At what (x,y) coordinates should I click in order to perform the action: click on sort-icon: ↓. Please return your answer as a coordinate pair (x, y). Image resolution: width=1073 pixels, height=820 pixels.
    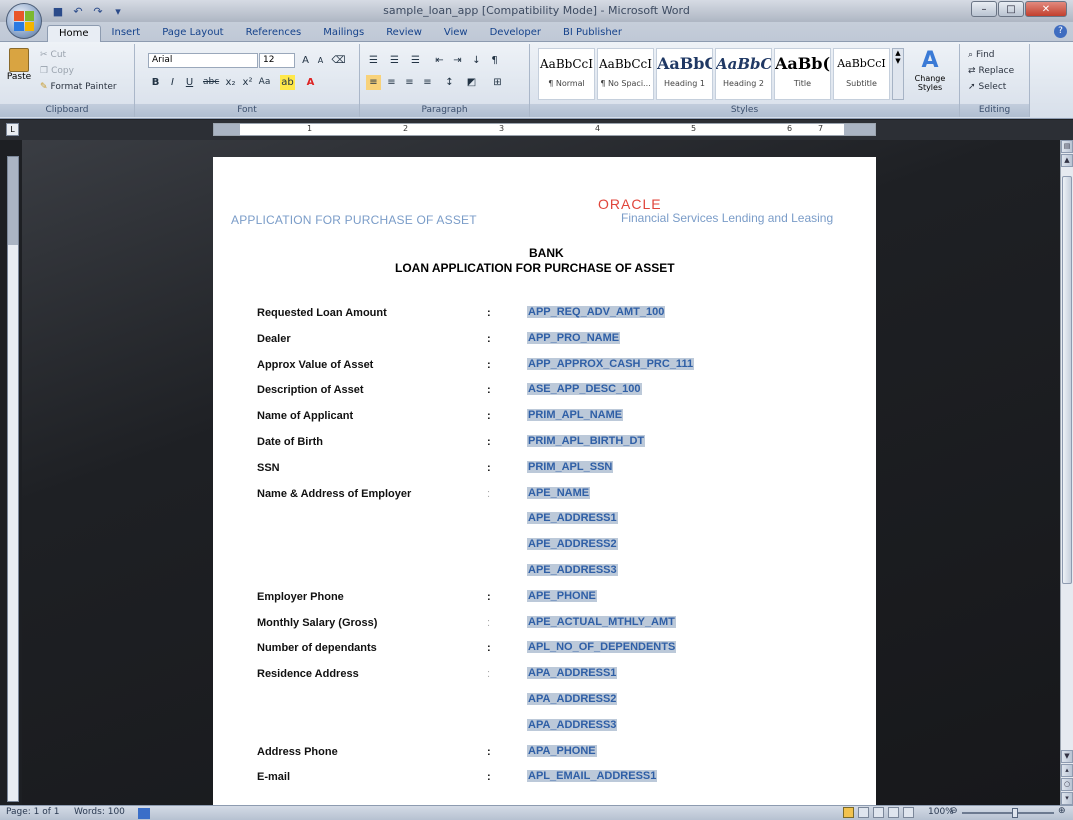
    Looking at the image, I should click on (476, 60).